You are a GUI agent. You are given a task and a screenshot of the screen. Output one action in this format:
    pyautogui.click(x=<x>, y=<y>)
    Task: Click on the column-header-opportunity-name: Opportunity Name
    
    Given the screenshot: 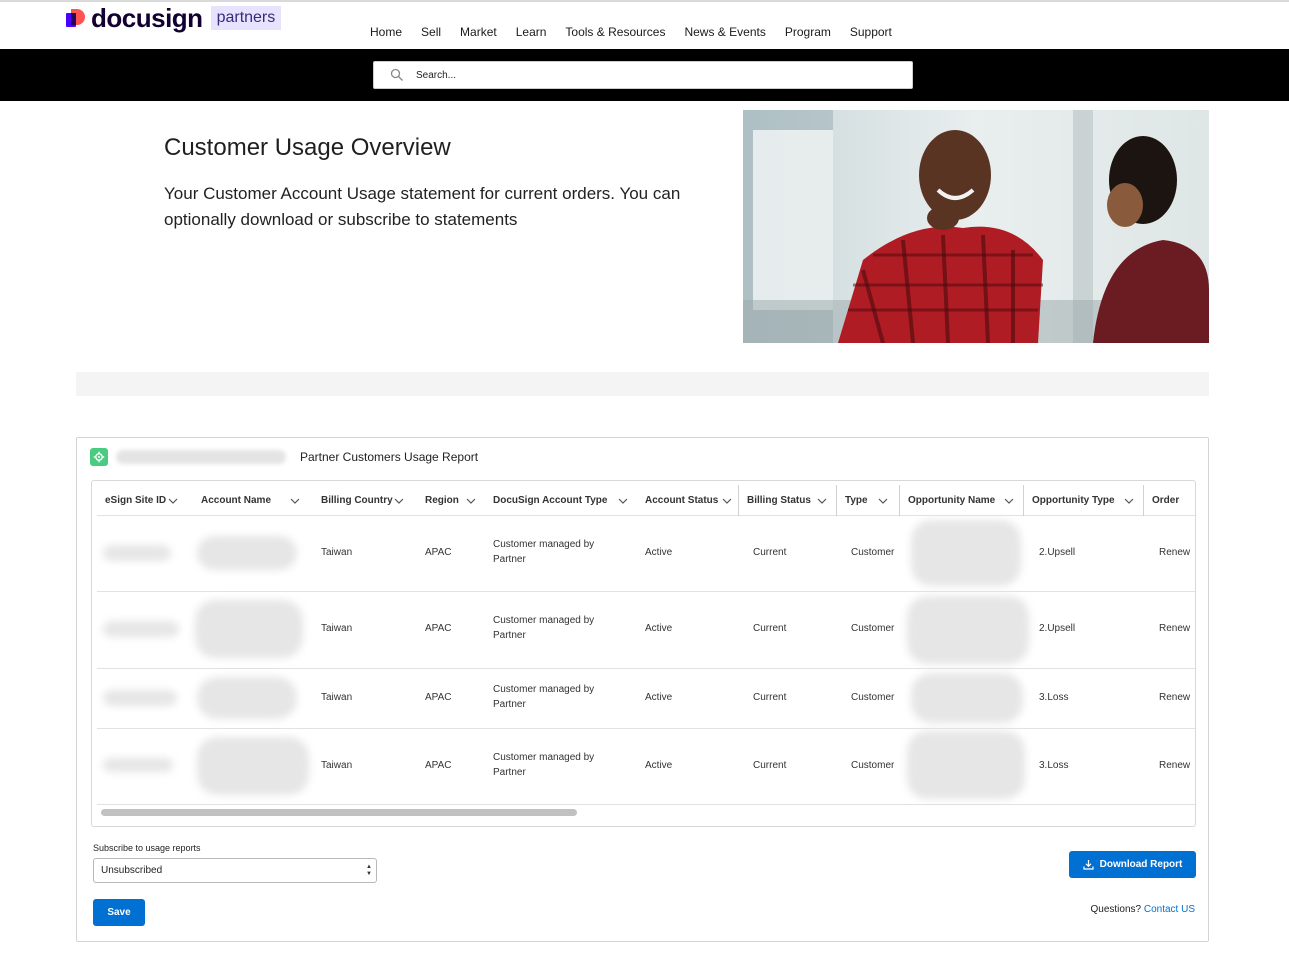 What is the action you would take?
    pyautogui.click(x=961, y=500)
    